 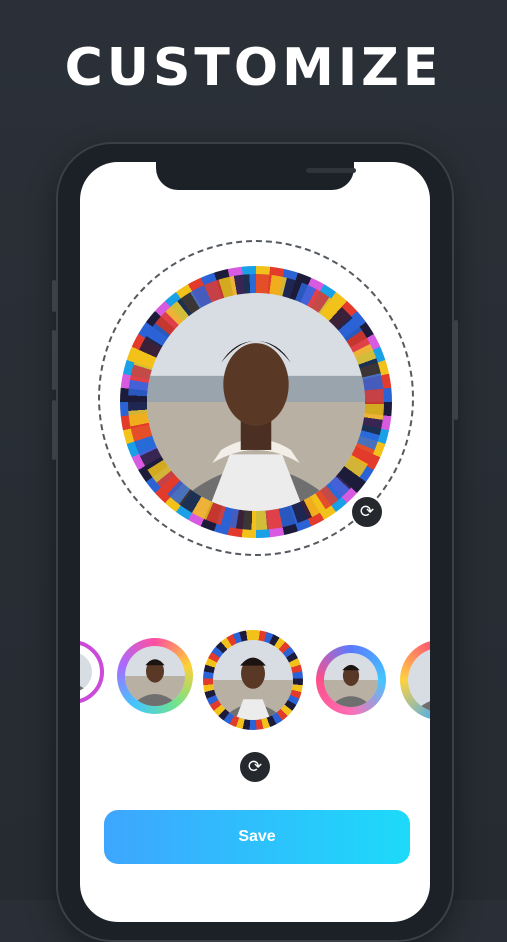 I want to click on frame-thumb-pink-ring, so click(x=92, y=672).